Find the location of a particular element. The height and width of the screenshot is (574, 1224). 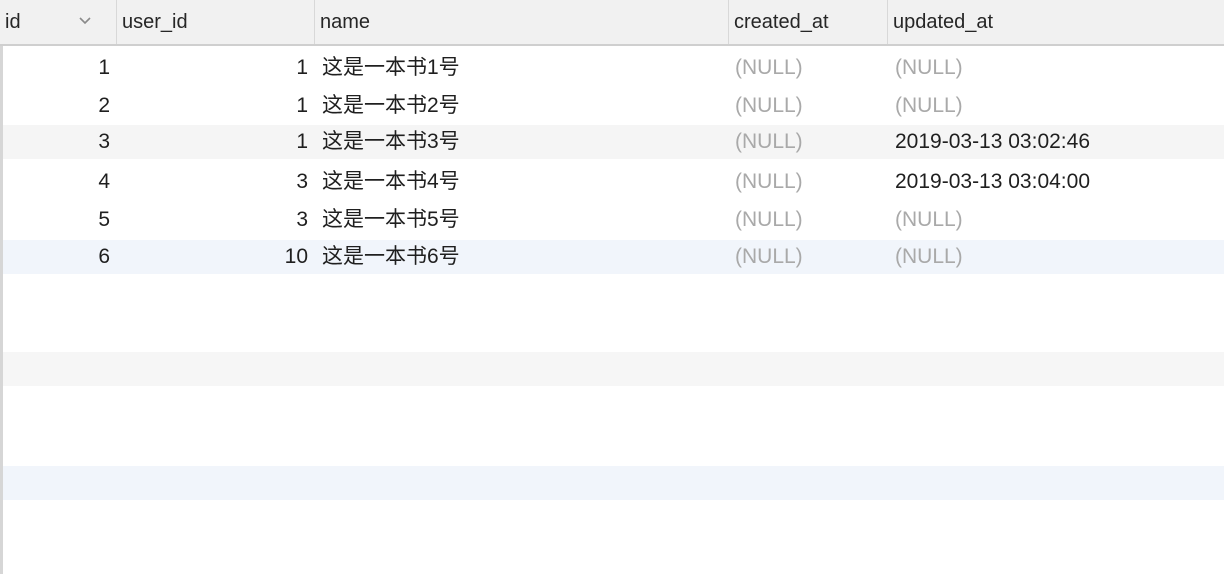

column-header-created-at: created_at is located at coordinates (808, 22).